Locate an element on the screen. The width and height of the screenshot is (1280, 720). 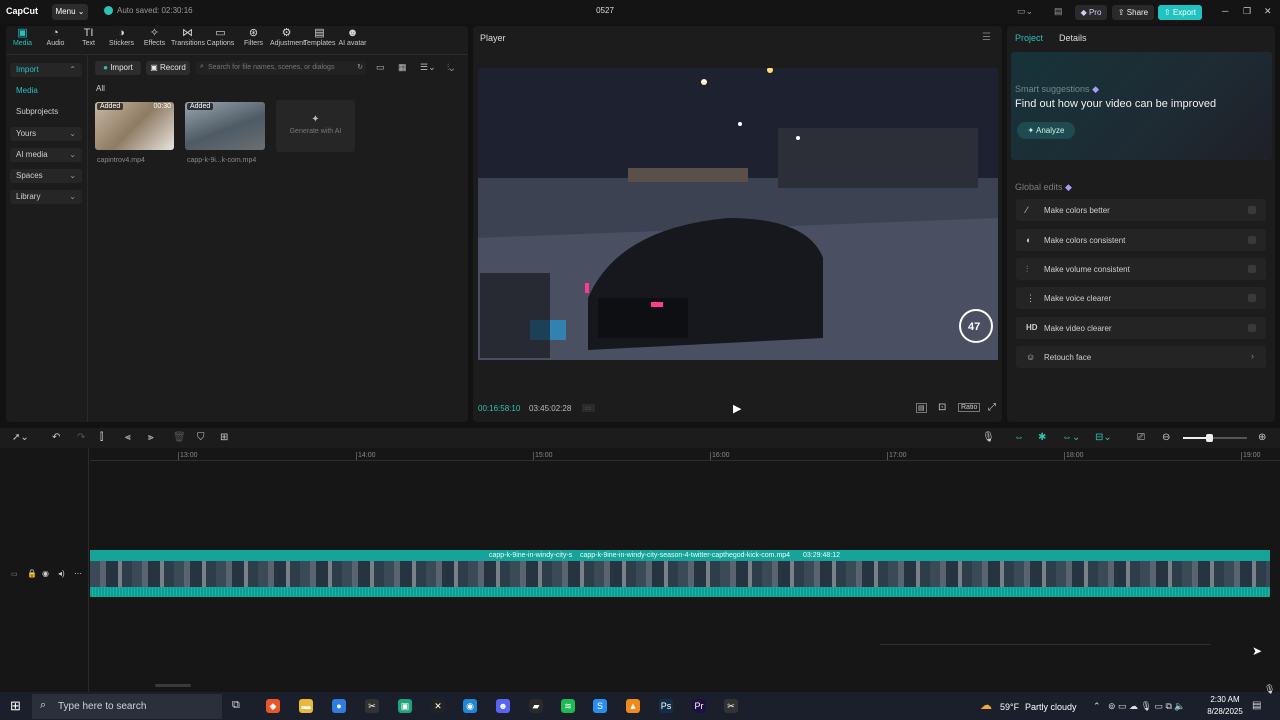
media-thumb-1: Added 00:30 is located at coordinates (134, 126).